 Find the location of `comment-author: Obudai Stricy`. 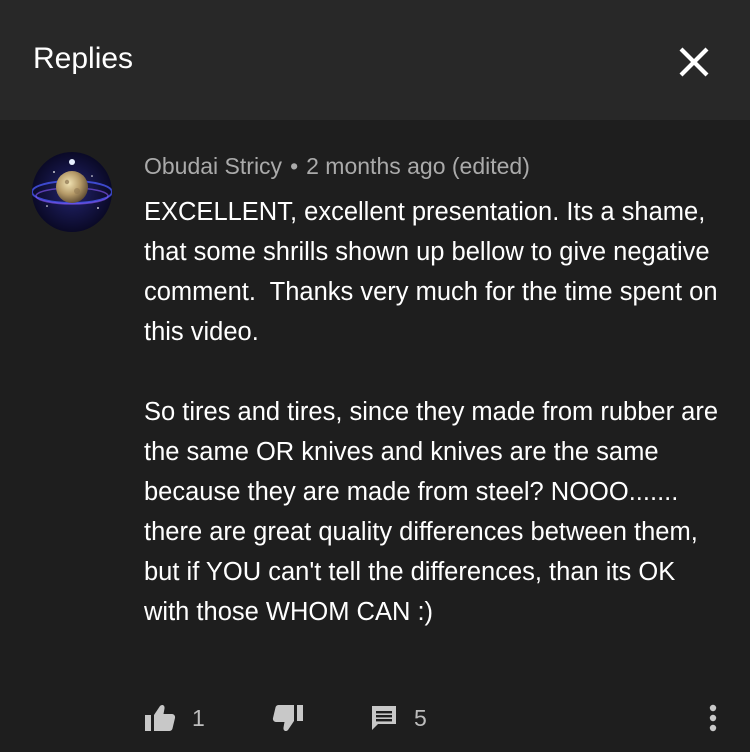

comment-author: Obudai Stricy is located at coordinates (213, 166).